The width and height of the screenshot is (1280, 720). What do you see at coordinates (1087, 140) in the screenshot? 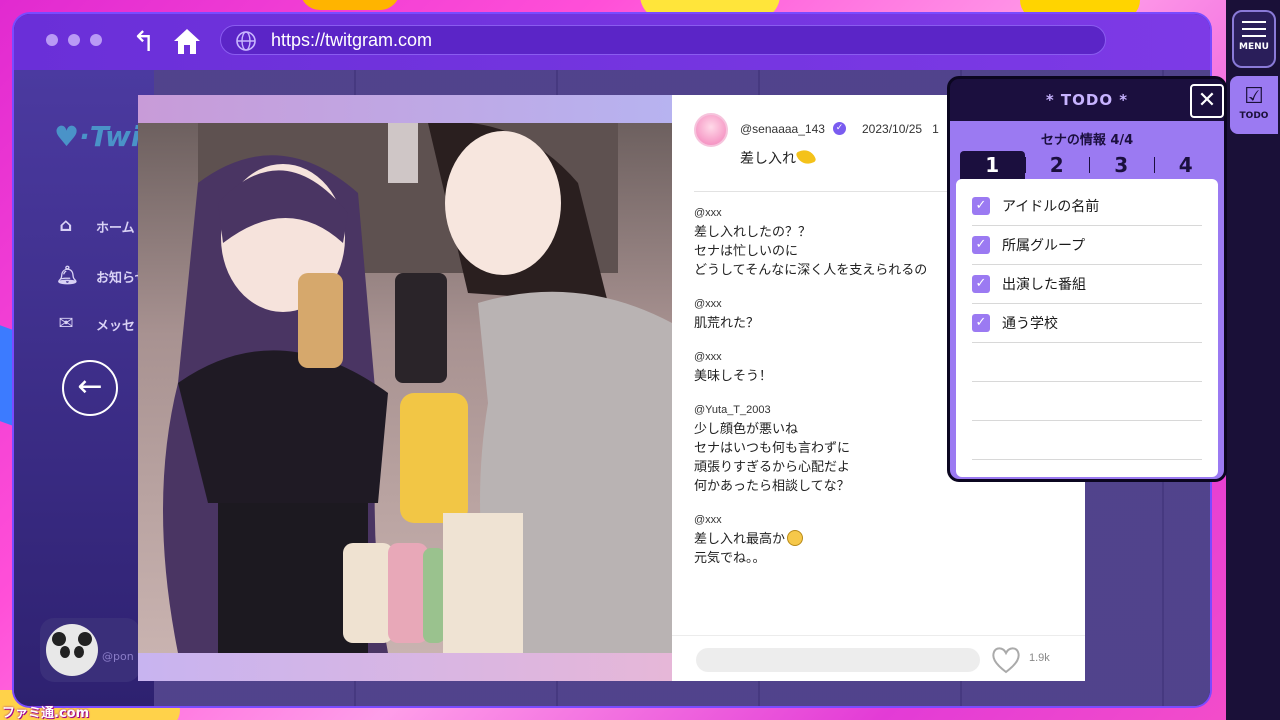
I see `todo-subtitle: セナの情報 4/4` at bounding box center [1087, 140].